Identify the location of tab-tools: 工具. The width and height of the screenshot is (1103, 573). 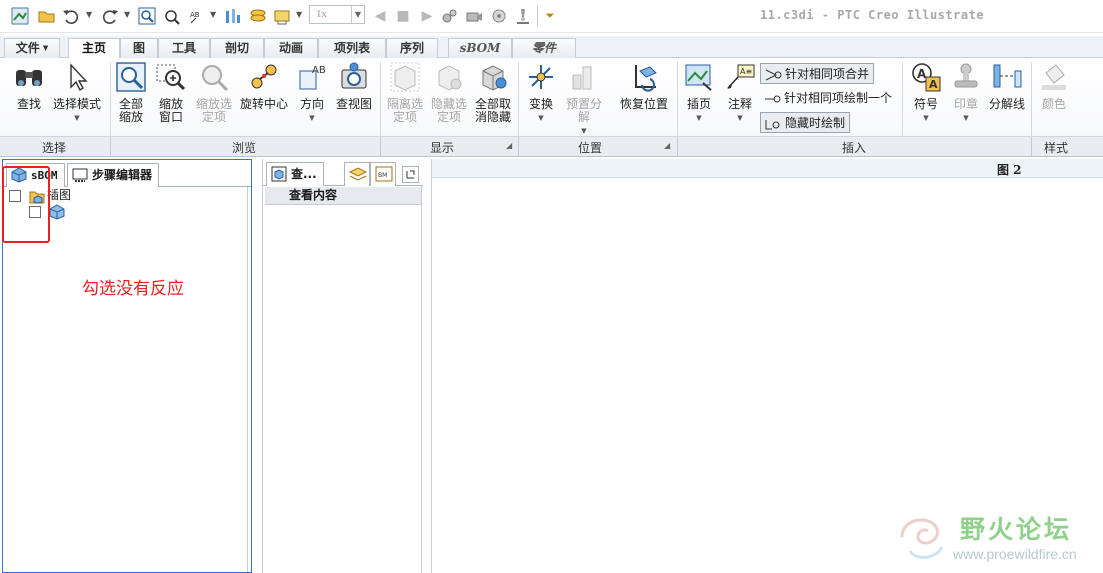
(184, 48).